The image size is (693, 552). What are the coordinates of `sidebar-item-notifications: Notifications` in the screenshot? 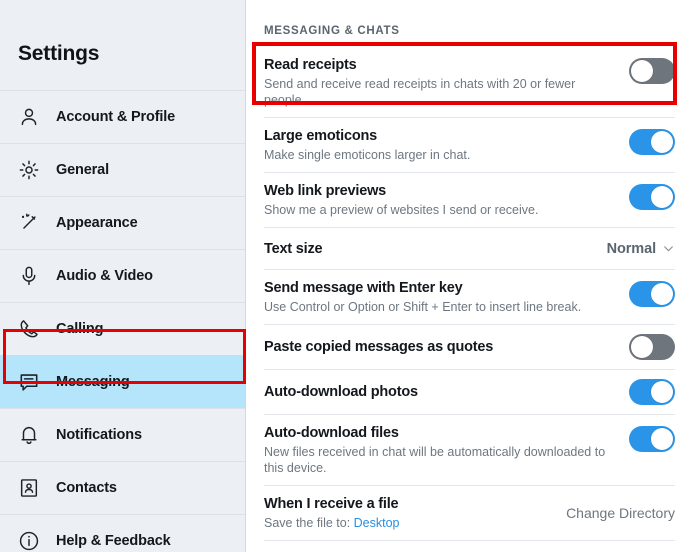 It's located at (122, 434).